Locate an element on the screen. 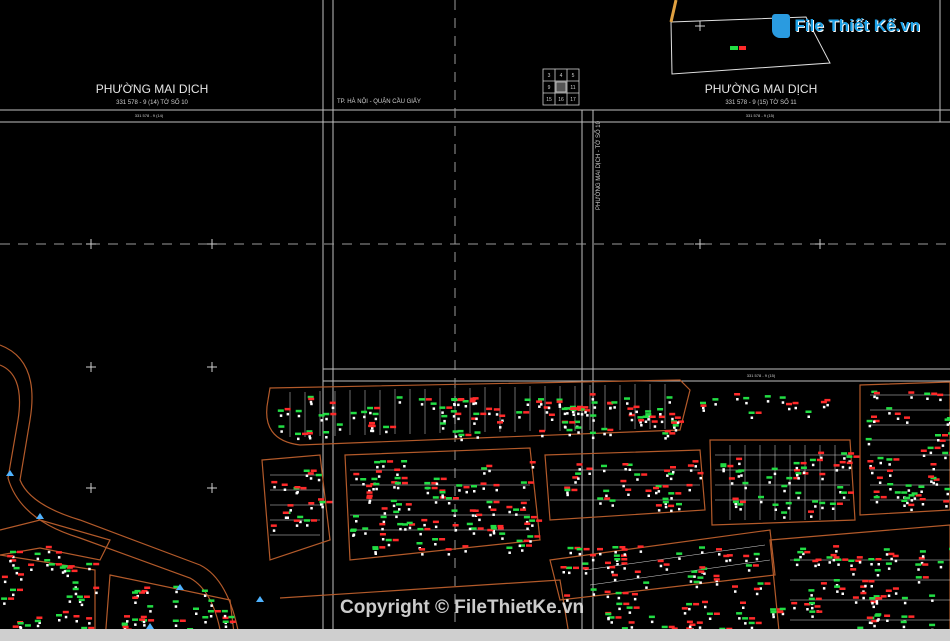 This screenshot has width=950, height=641. ward-left-code: 331 578 - 9 (14) TỜ SỐ 10 is located at coordinates (152, 102).